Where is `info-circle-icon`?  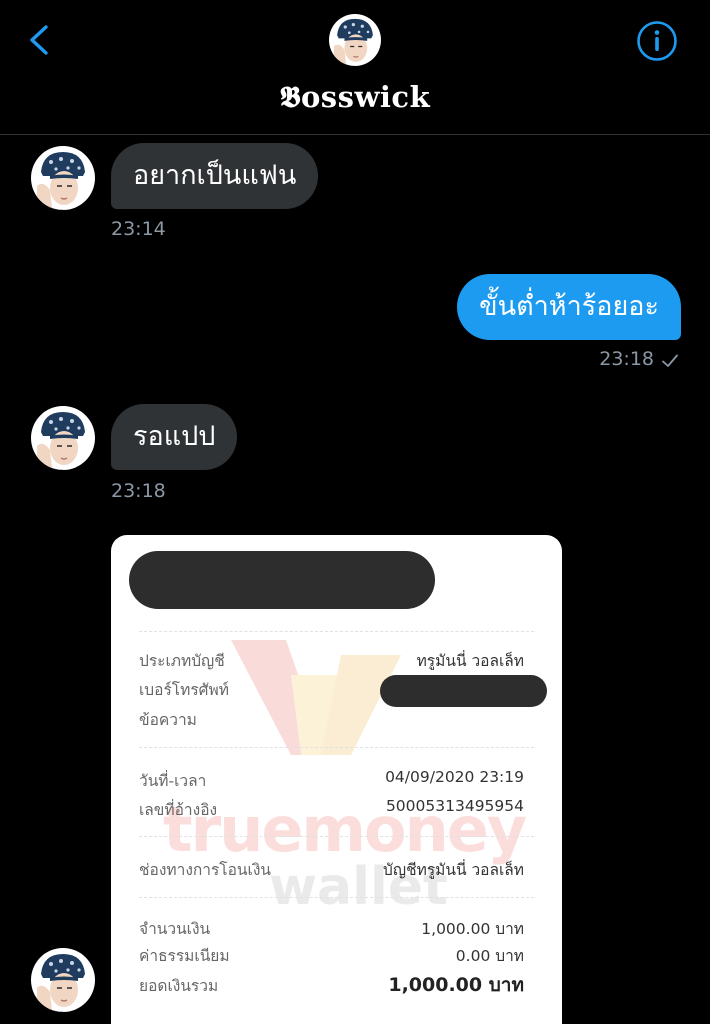 info-circle-icon is located at coordinates (657, 41).